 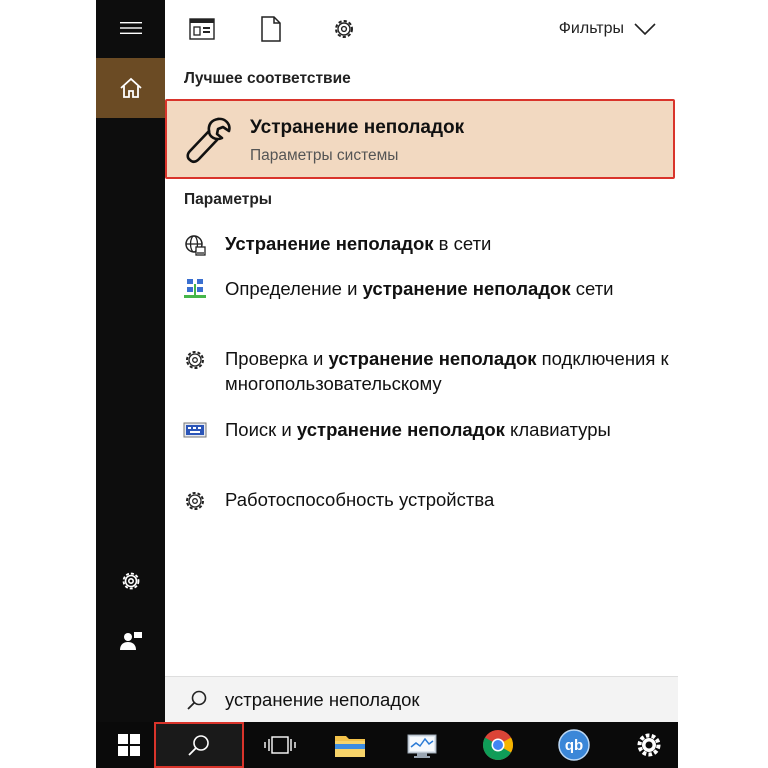 I want to click on chrome-button, so click(x=498, y=745).